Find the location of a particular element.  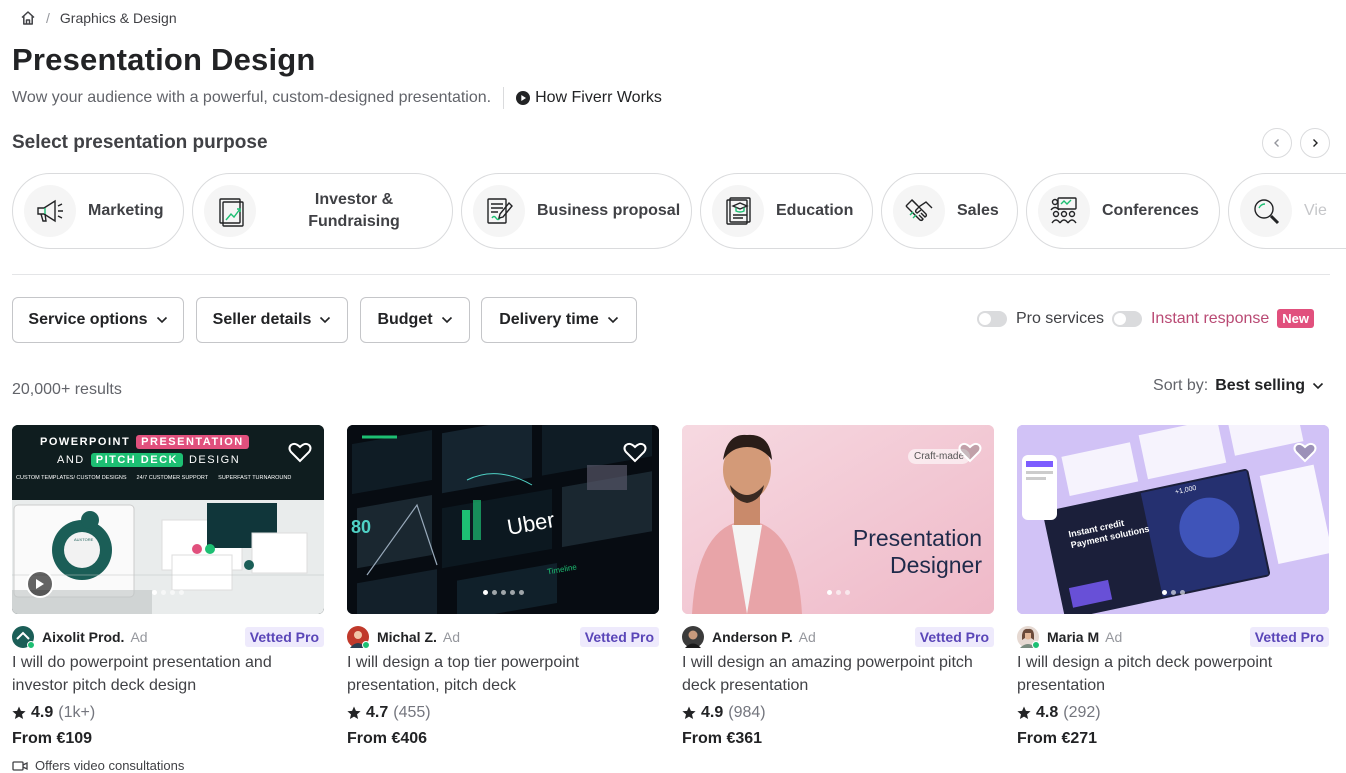

purpose-marketing: Marketing is located at coordinates (98, 211).